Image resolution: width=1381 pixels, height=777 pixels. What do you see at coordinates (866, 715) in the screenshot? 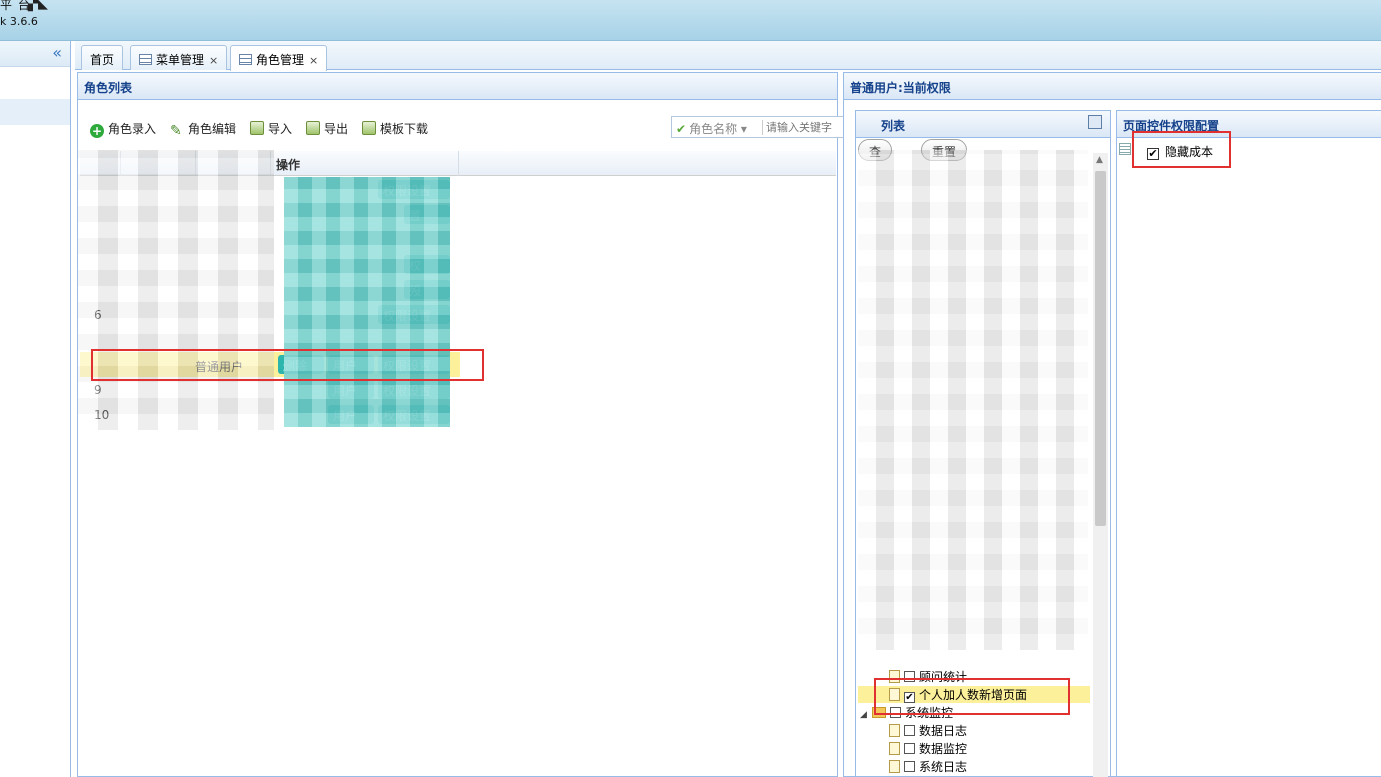
I see `expand-icon: ◢` at bounding box center [866, 715].